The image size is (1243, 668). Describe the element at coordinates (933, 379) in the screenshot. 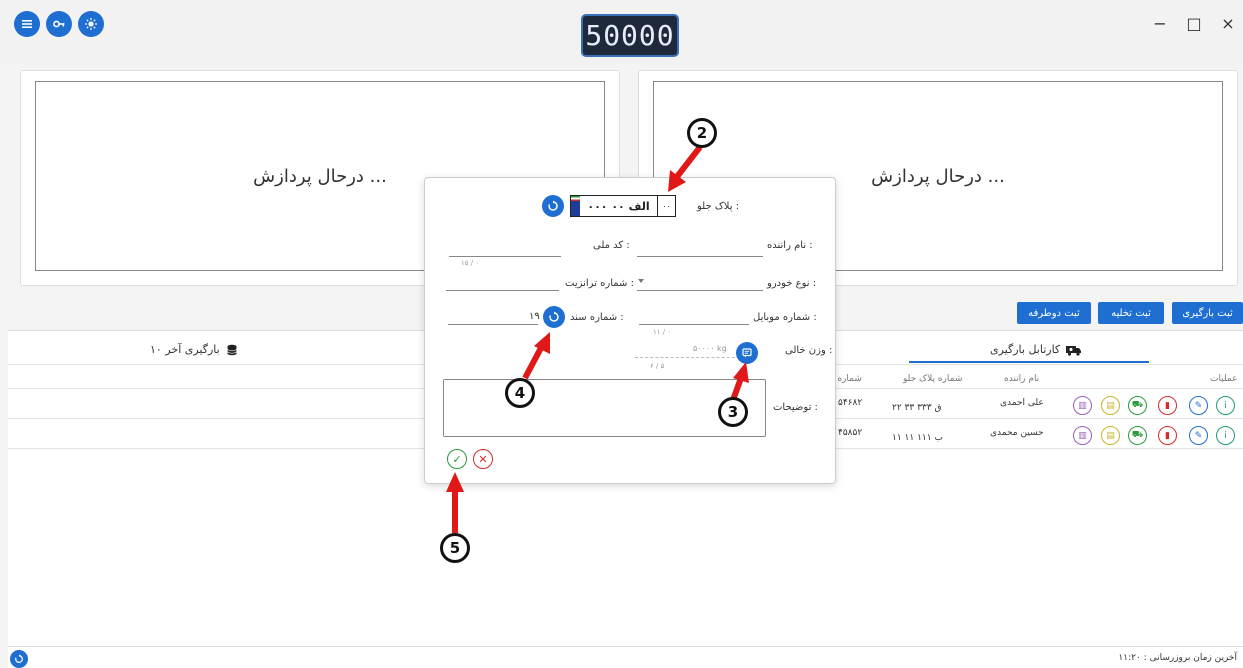

I see `column-header-plate: شماره پلاک جلو` at that location.